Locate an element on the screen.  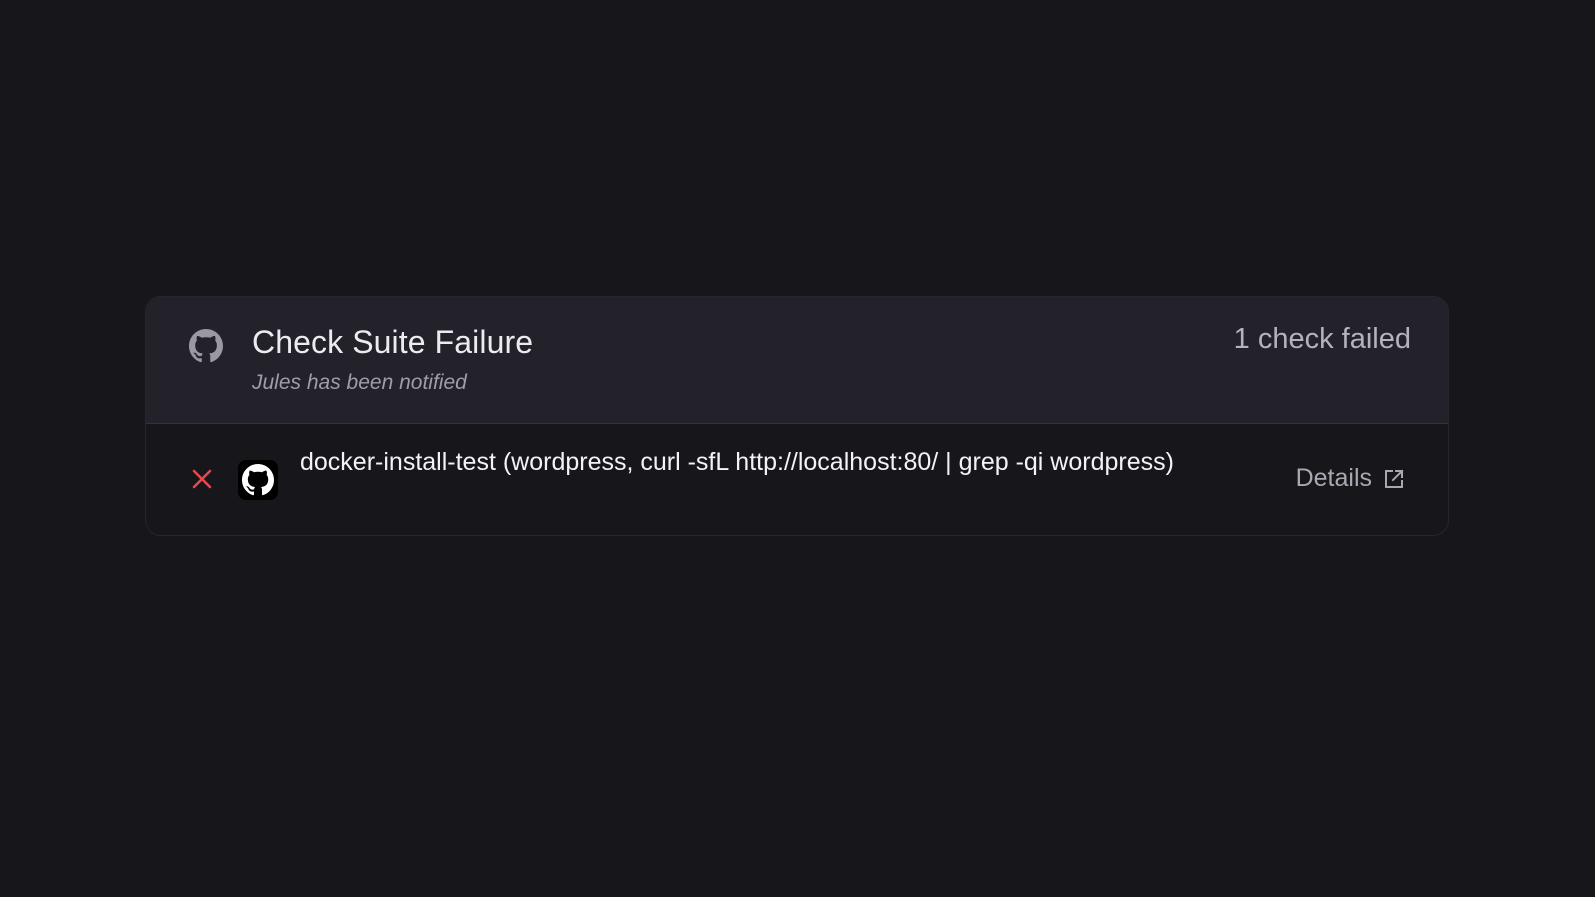
failed-count-status: 1 check failed is located at coordinates (1322, 339).